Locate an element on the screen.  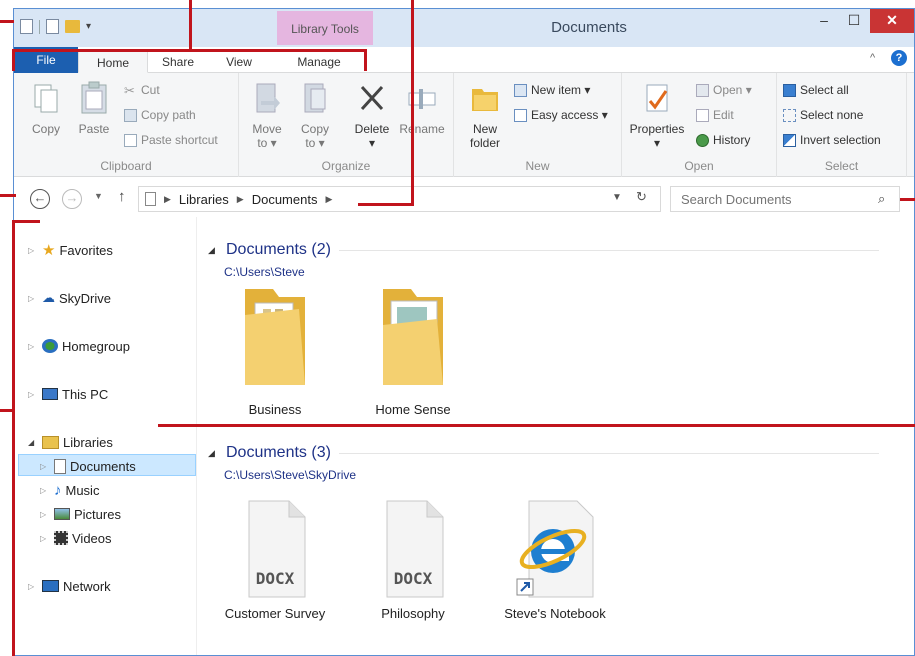
nav-item-skydrive: ▷ ☁ SkyDrive is located at coordinates (69, 298).